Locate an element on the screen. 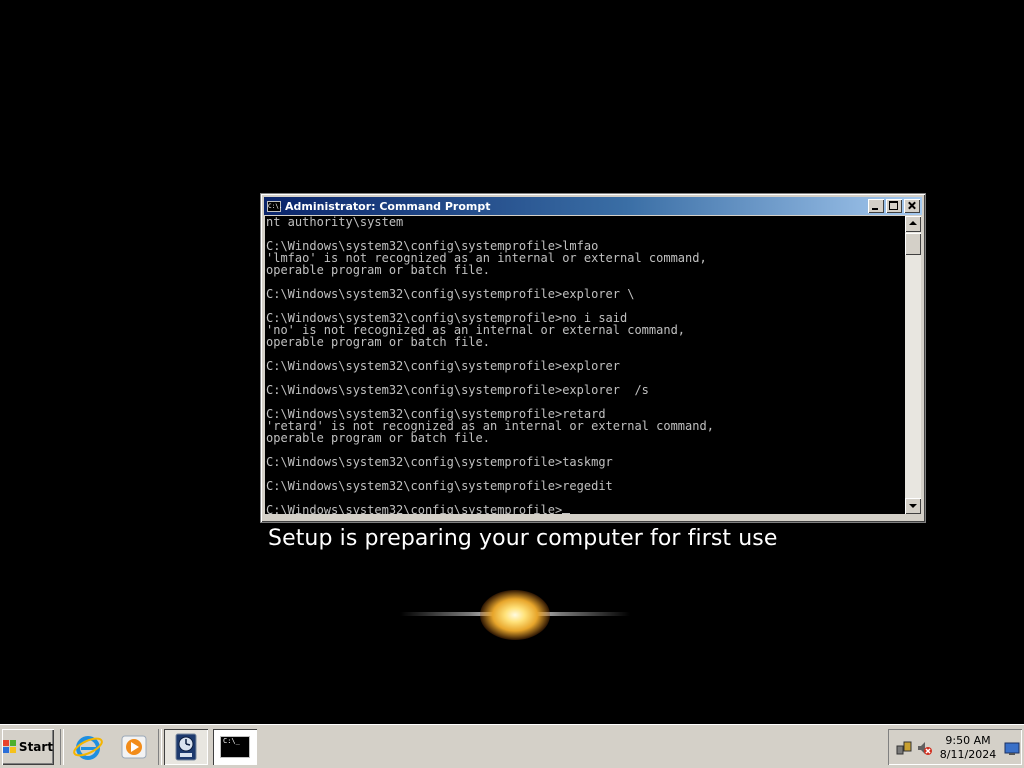  text-cursor is located at coordinates (566, 513).